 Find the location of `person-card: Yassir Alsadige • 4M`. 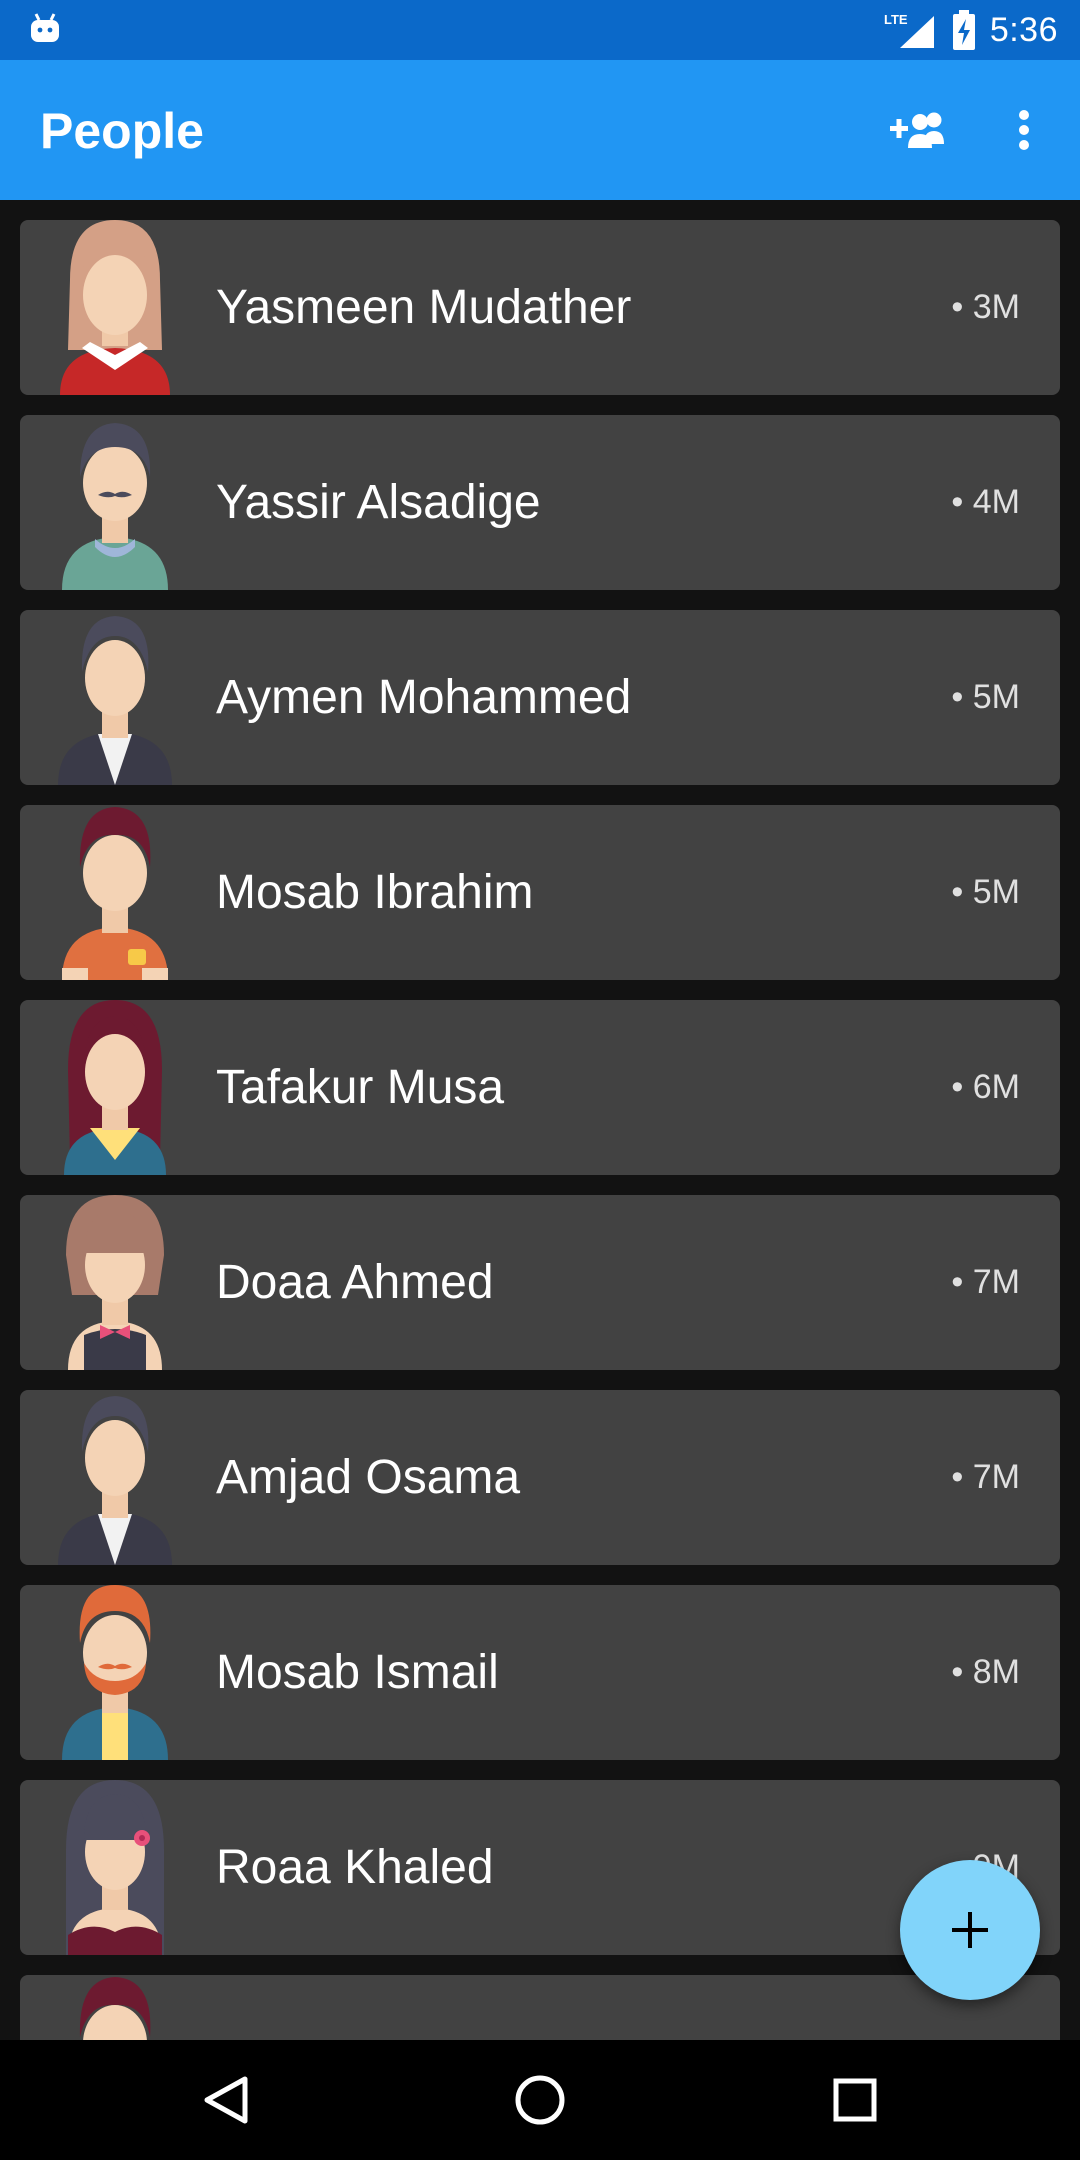

person-card: Yassir Alsadige • 4M is located at coordinates (540, 502).